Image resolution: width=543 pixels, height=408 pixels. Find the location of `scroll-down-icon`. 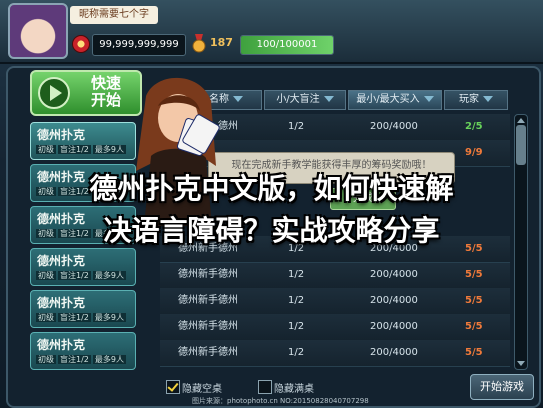

scroll-down-icon is located at coordinates (521, 363).